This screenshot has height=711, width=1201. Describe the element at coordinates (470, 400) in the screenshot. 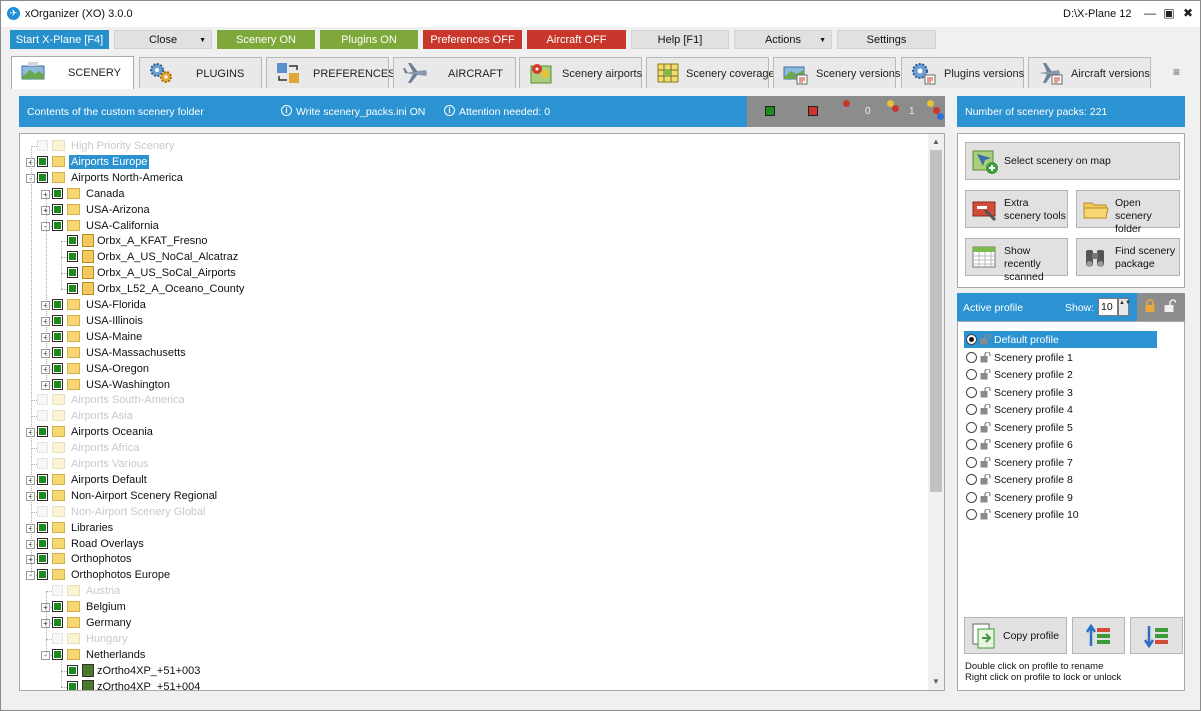

I see `scenery-folder-row: Airports South-America` at that location.